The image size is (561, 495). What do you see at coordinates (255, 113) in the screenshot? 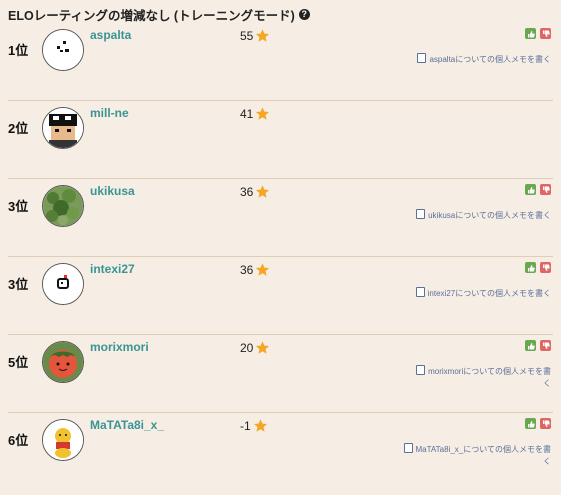
I see `score: 41` at bounding box center [255, 113].